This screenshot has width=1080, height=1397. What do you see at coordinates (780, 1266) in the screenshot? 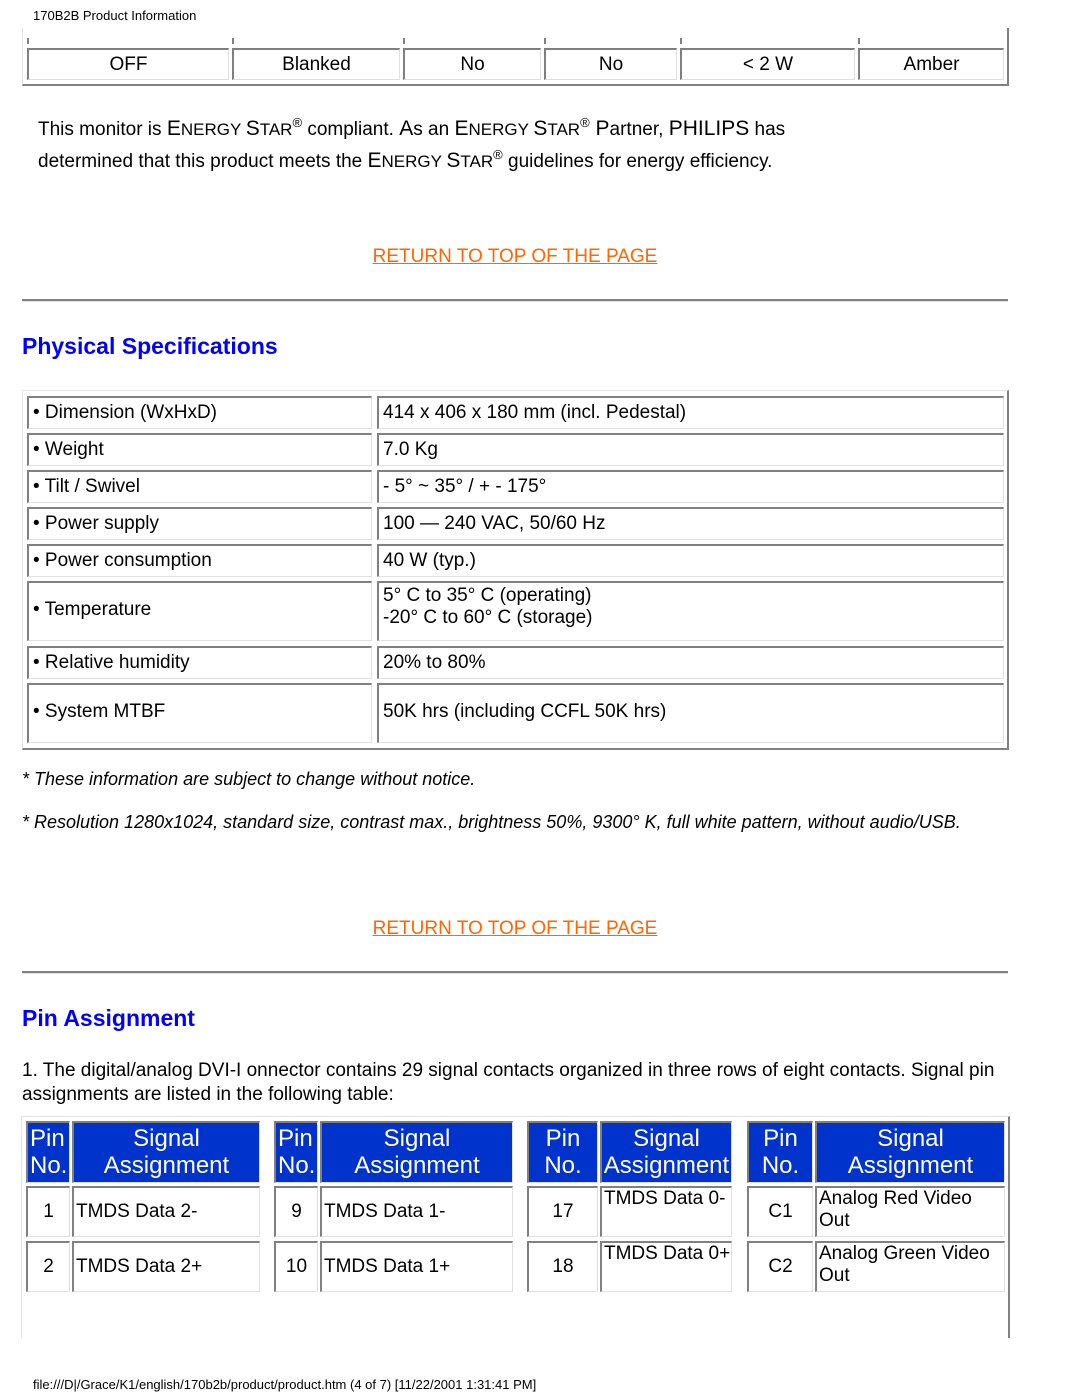
I see `pin-number: C2` at bounding box center [780, 1266].